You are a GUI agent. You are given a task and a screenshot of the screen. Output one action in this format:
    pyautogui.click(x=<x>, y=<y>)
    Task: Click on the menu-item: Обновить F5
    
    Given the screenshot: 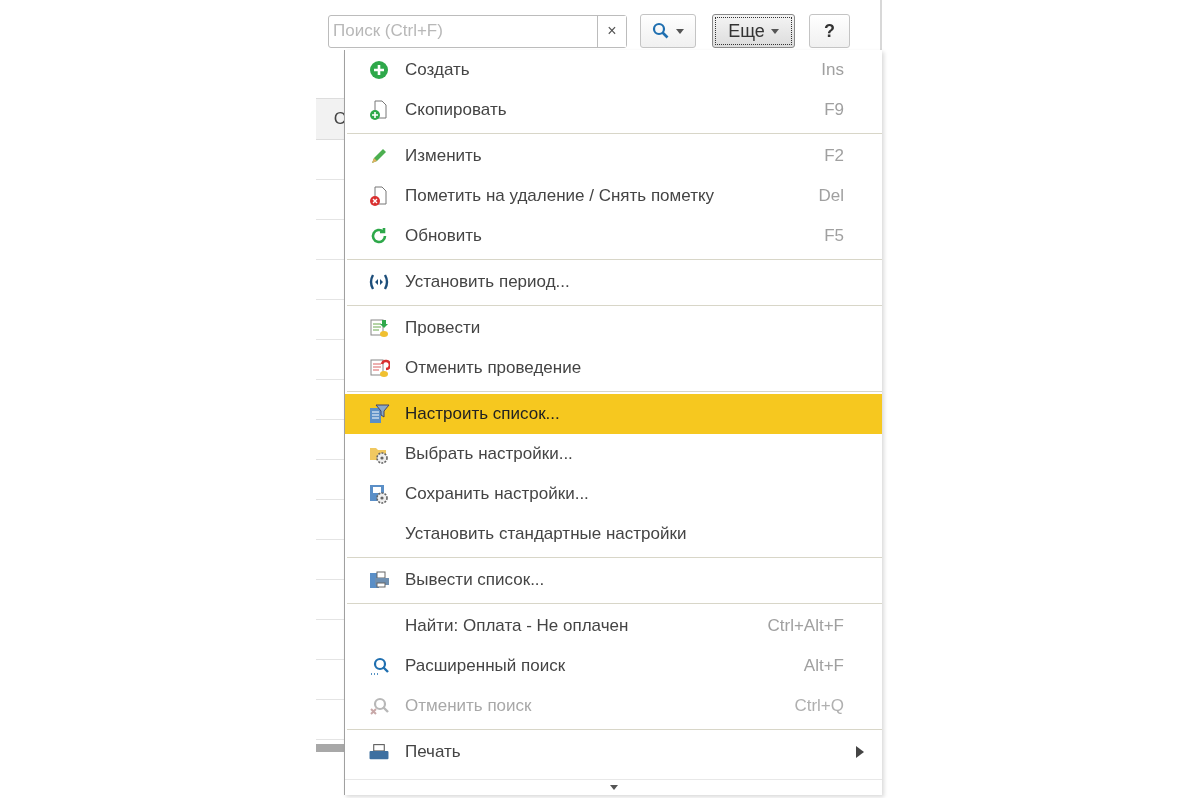 What is the action you would take?
    pyautogui.click(x=613, y=236)
    